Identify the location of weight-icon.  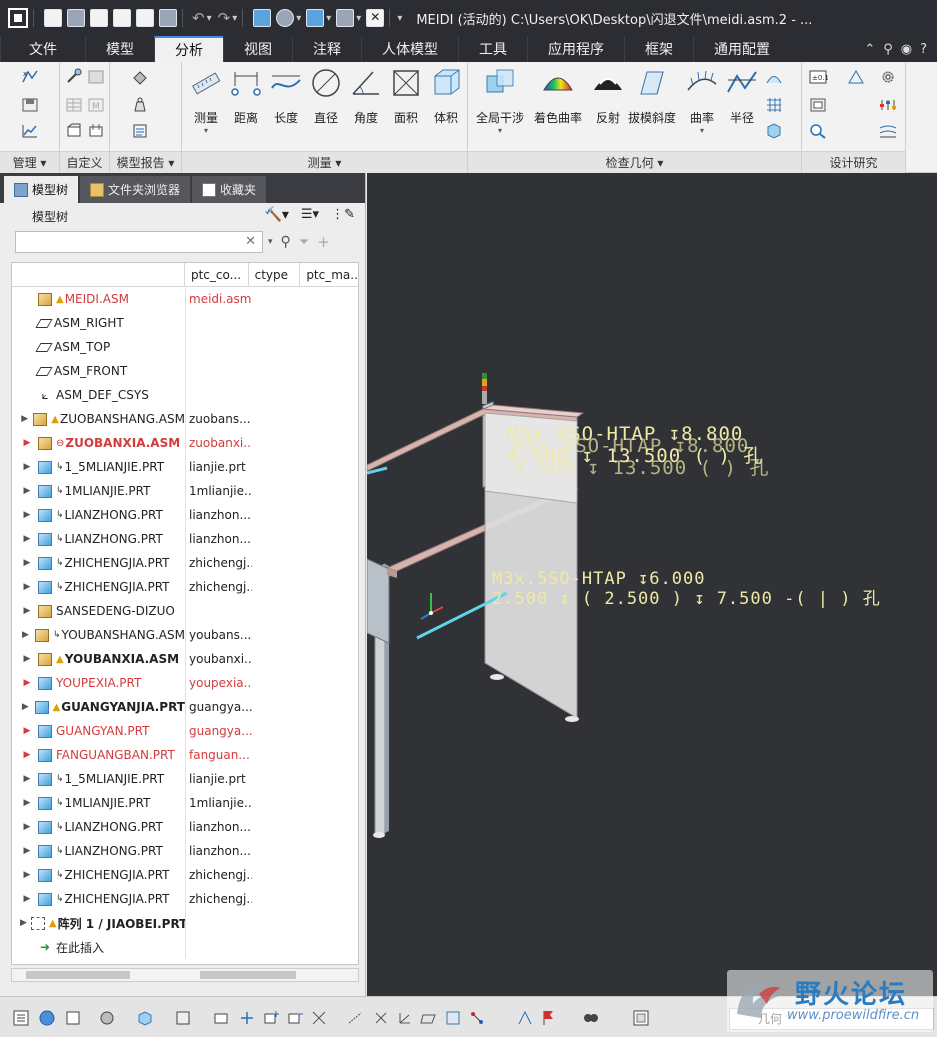
(140, 105).